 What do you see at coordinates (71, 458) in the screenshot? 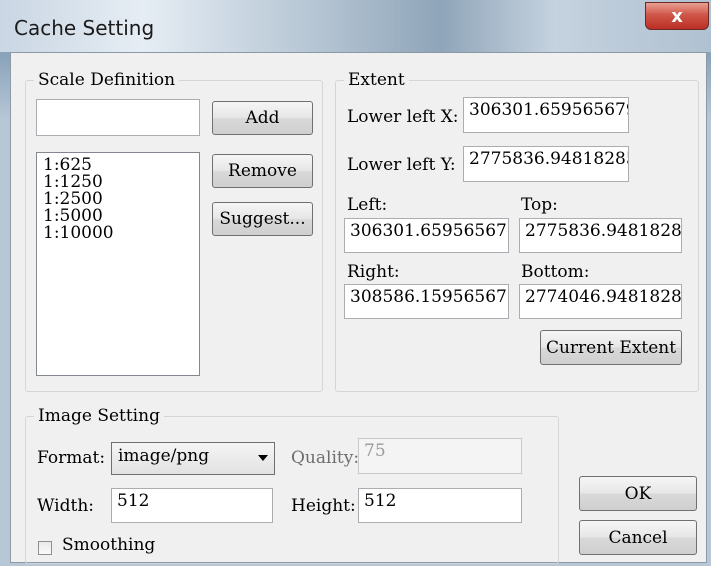
I see `format-label: Format:` at bounding box center [71, 458].